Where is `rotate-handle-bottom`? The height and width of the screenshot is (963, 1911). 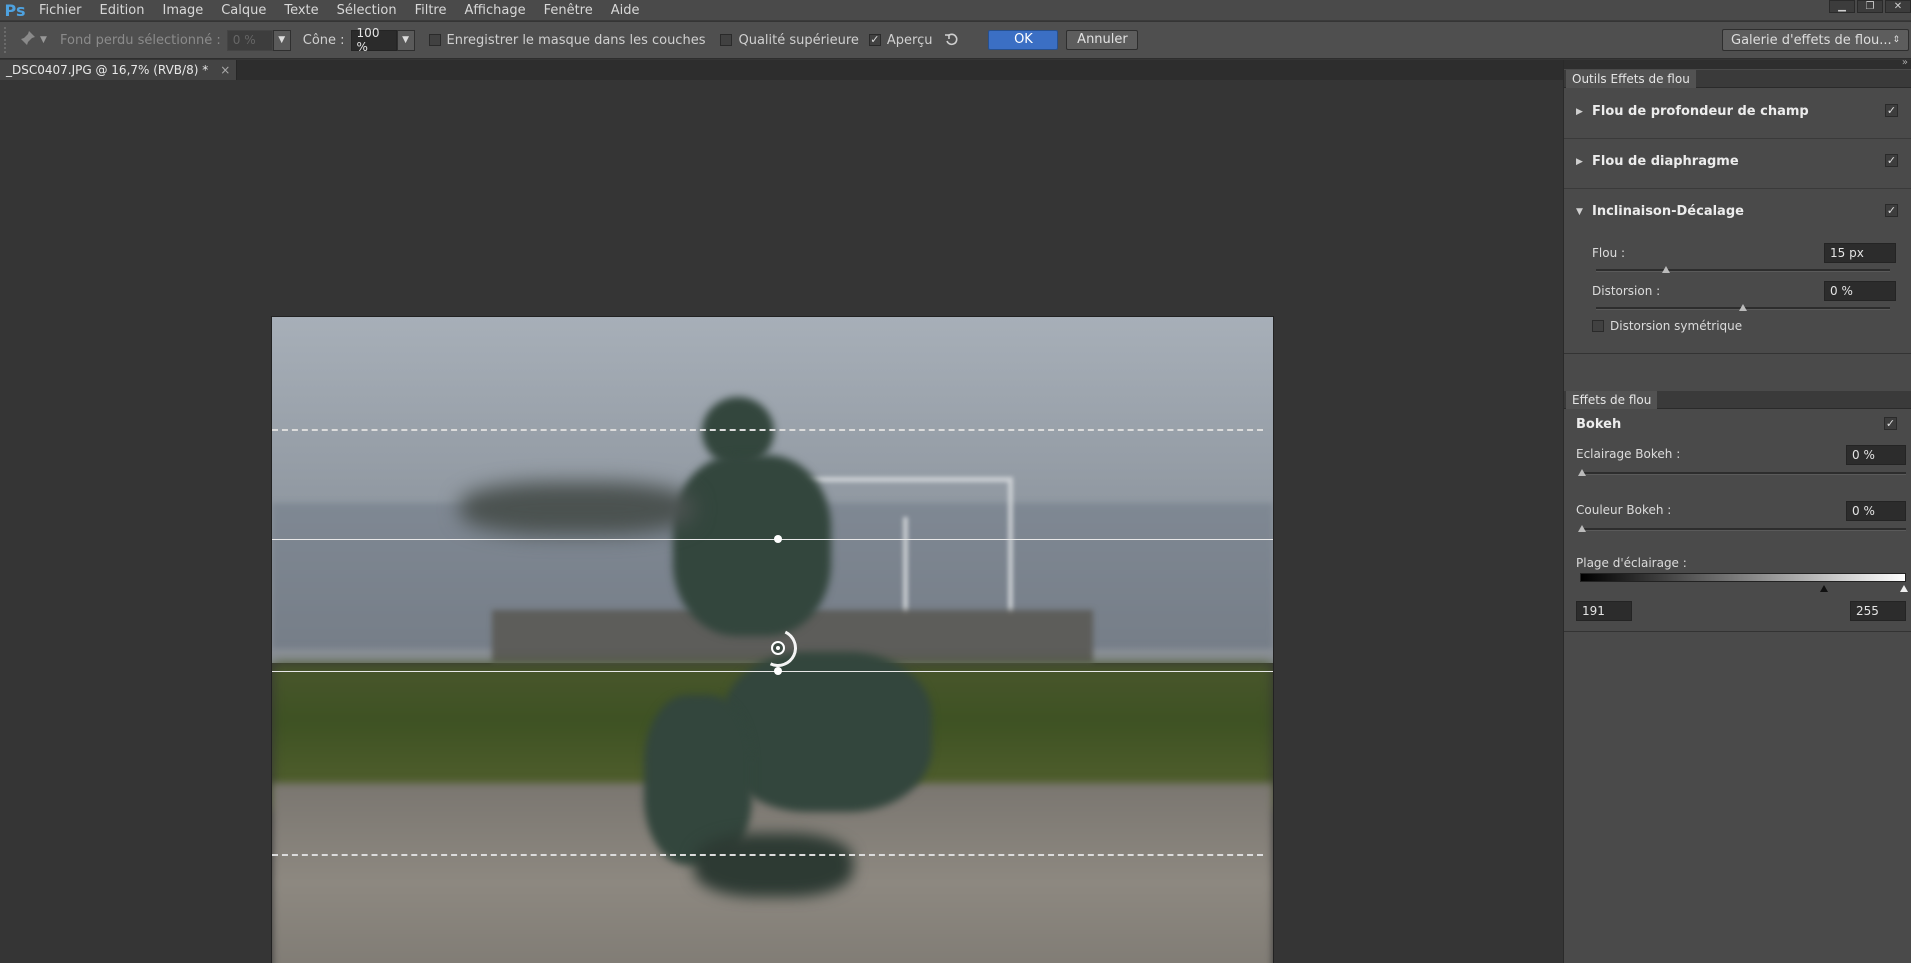 rotate-handle-bottom is located at coordinates (778, 671).